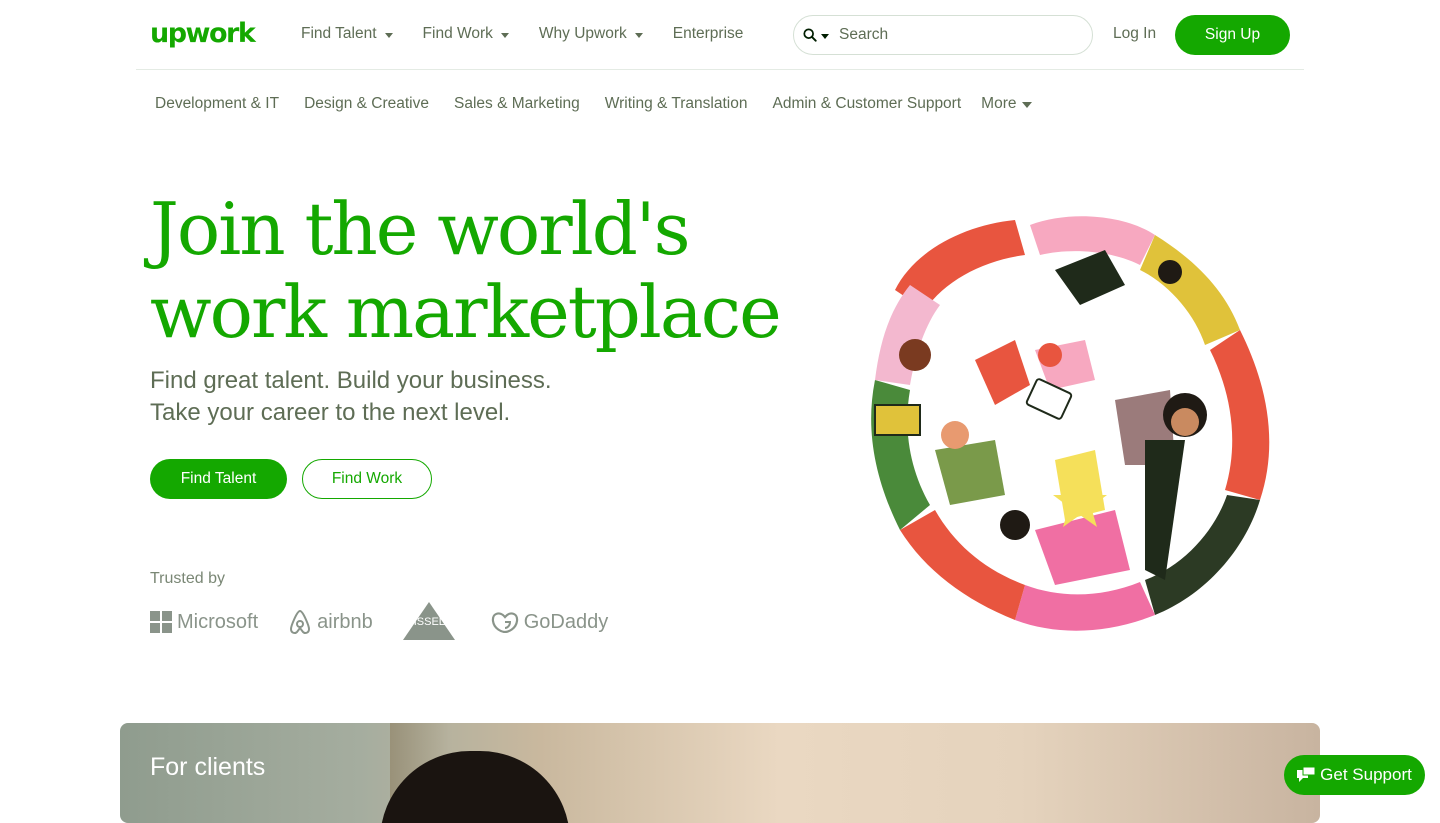  Describe the element at coordinates (825, 36) in the screenshot. I see `search-type-dropdown-icon` at that location.